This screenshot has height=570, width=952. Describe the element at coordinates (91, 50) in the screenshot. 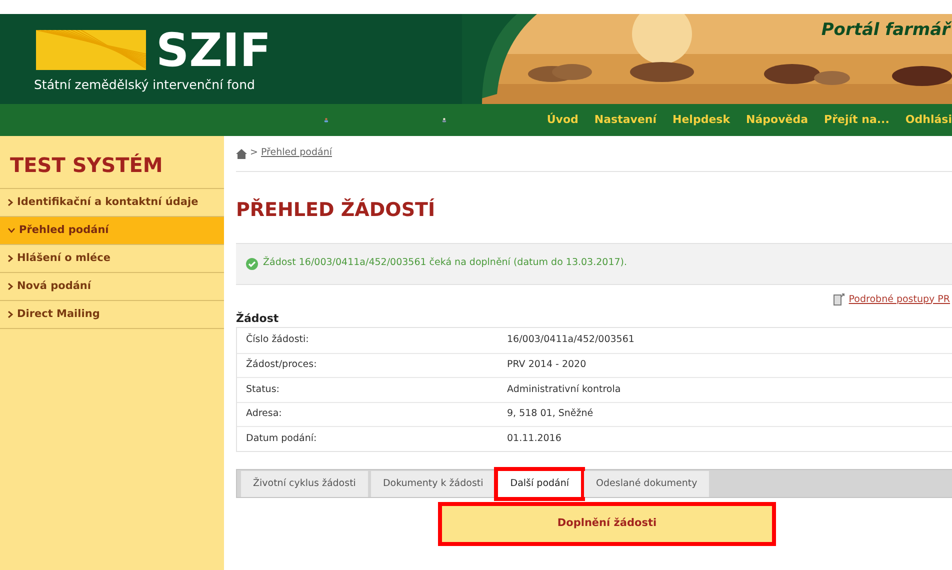

I see `logo-icon` at that location.